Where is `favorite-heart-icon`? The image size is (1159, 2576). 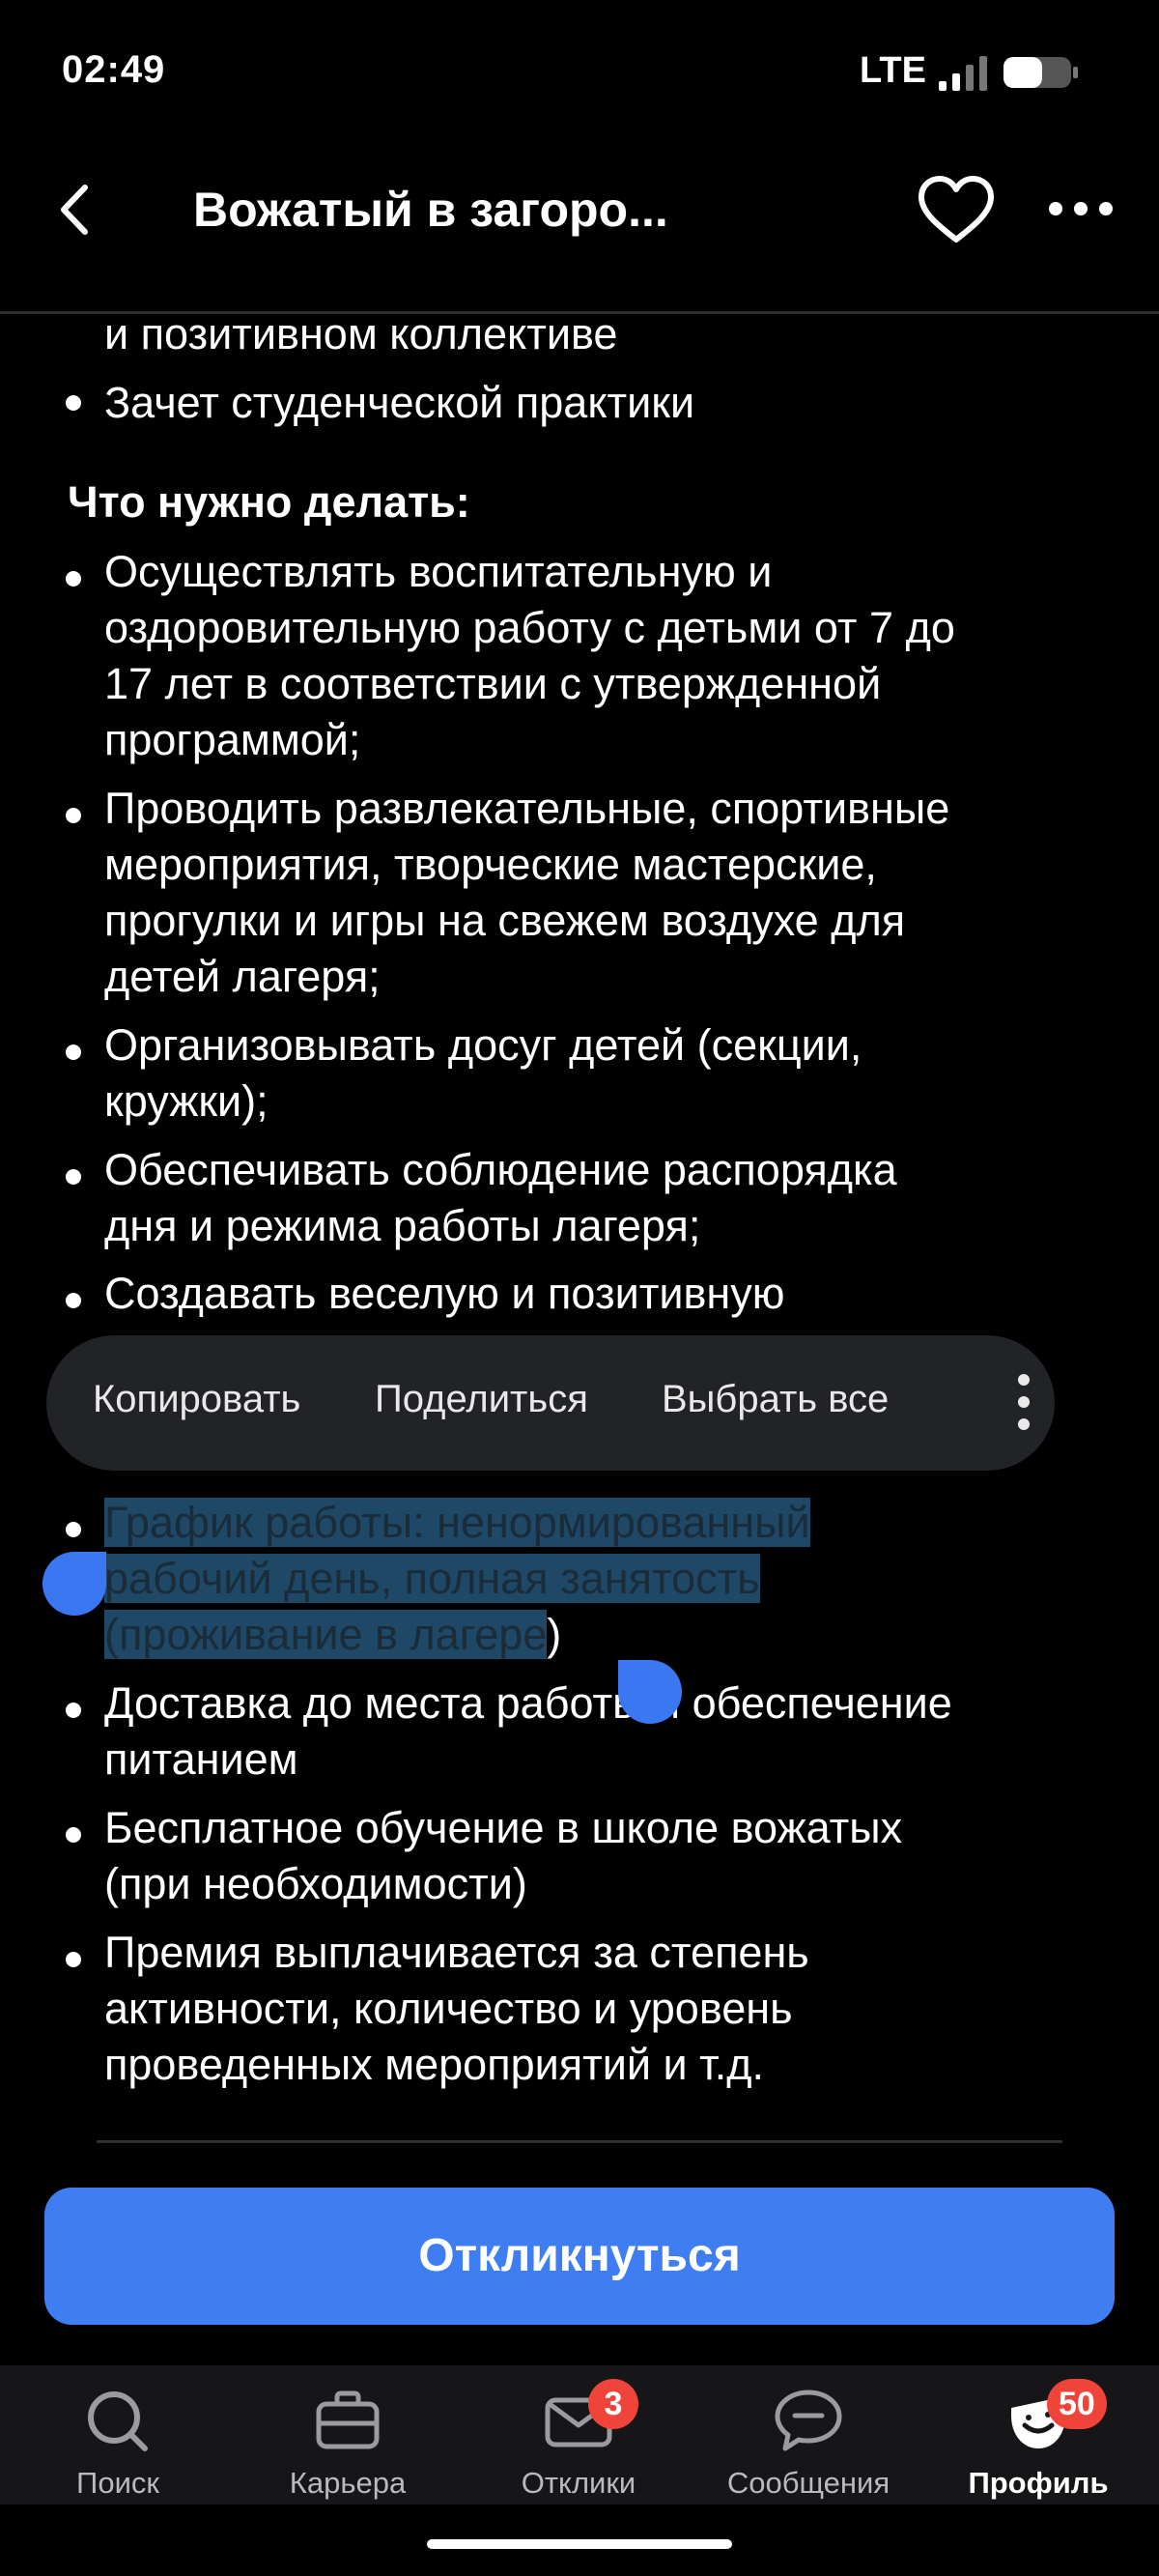
favorite-heart-icon is located at coordinates (957, 211).